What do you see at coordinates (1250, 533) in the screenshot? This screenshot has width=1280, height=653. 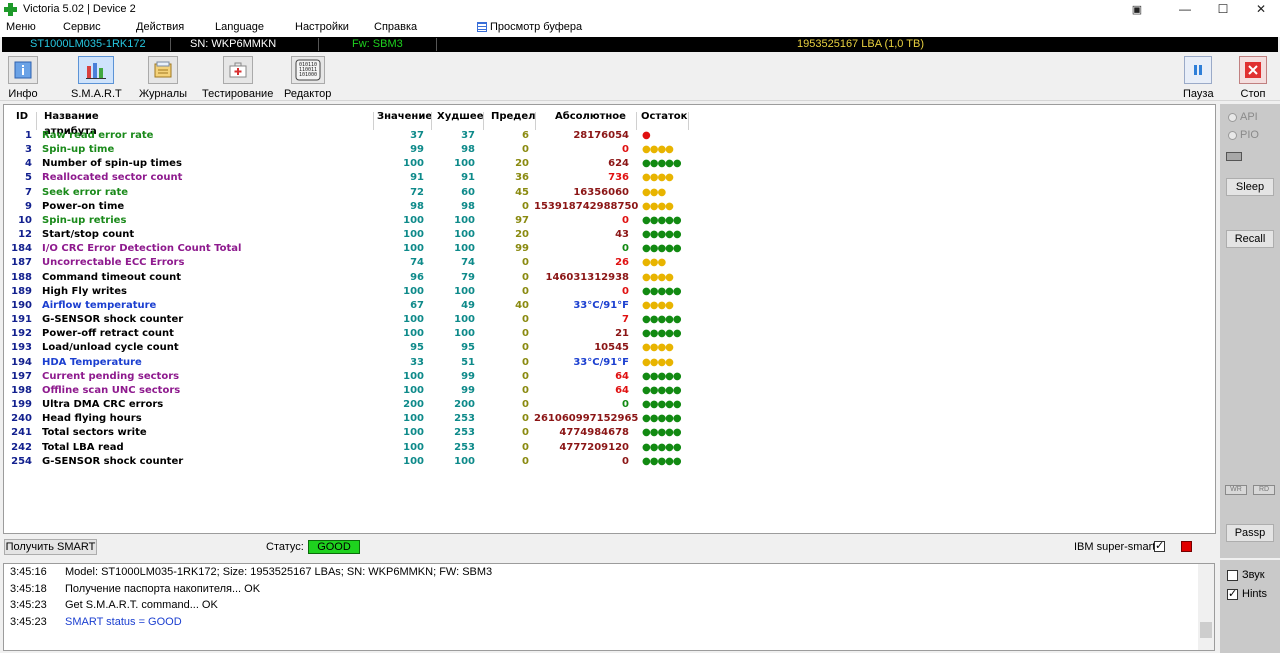 I see `passport-button: Passp` at bounding box center [1250, 533].